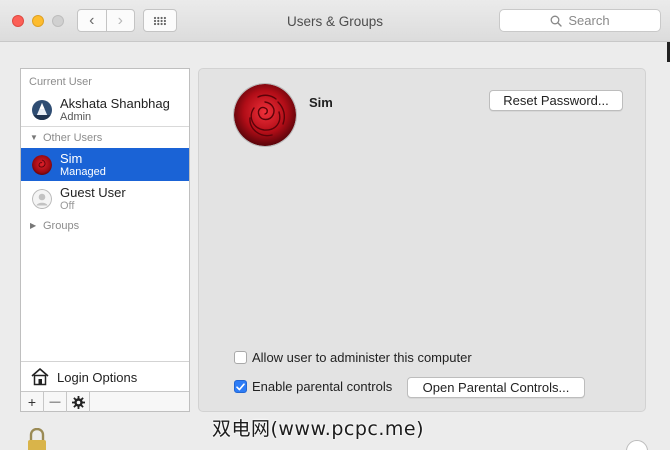 This screenshot has height=450, width=670. I want to click on checkmark-icon, so click(240, 386).